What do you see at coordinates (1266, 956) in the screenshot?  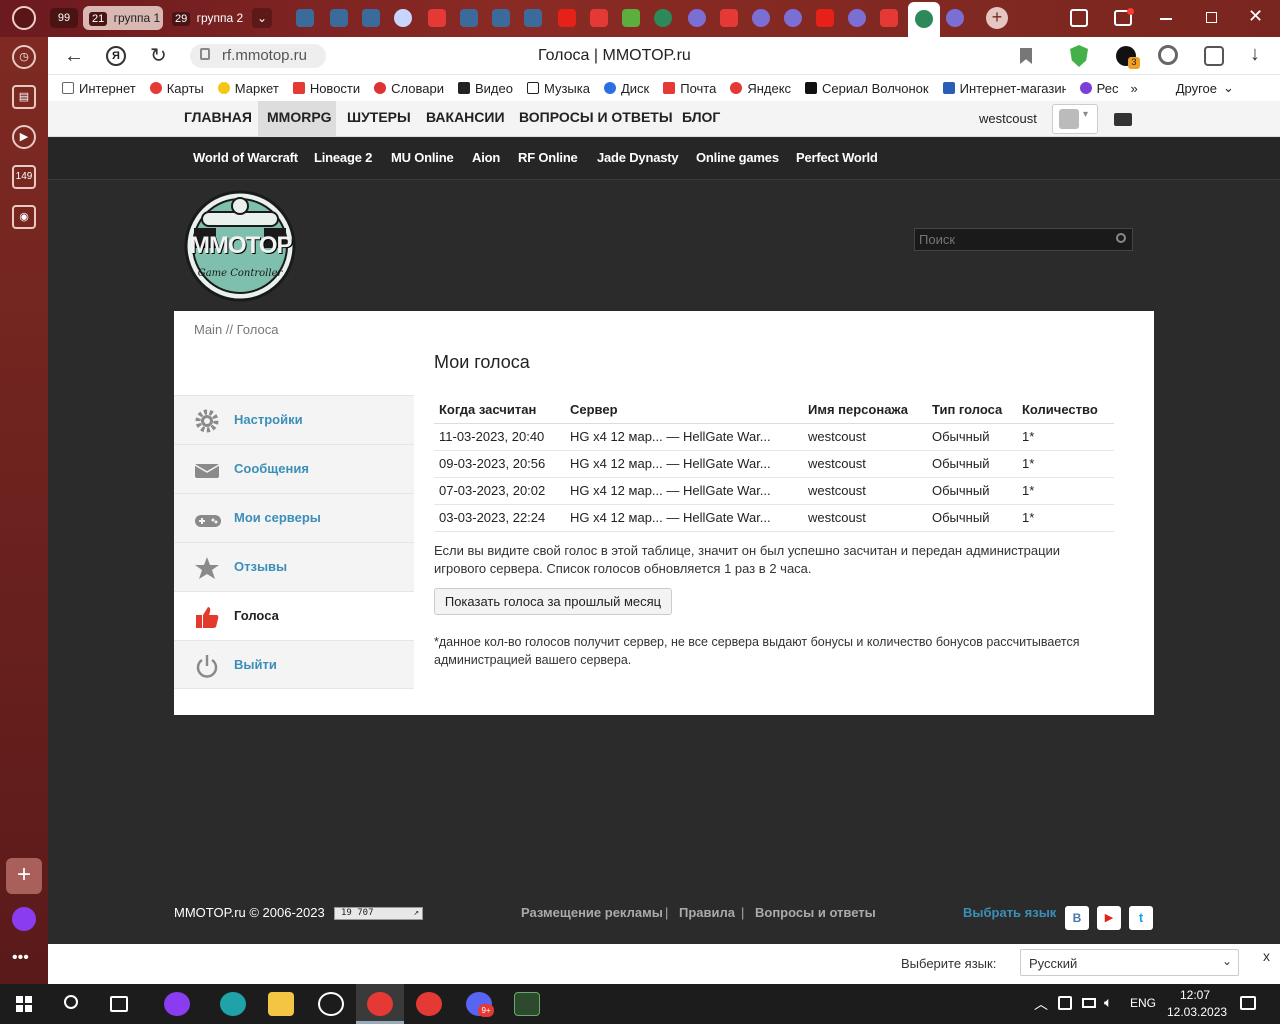 I see `close-icon: x` at bounding box center [1266, 956].